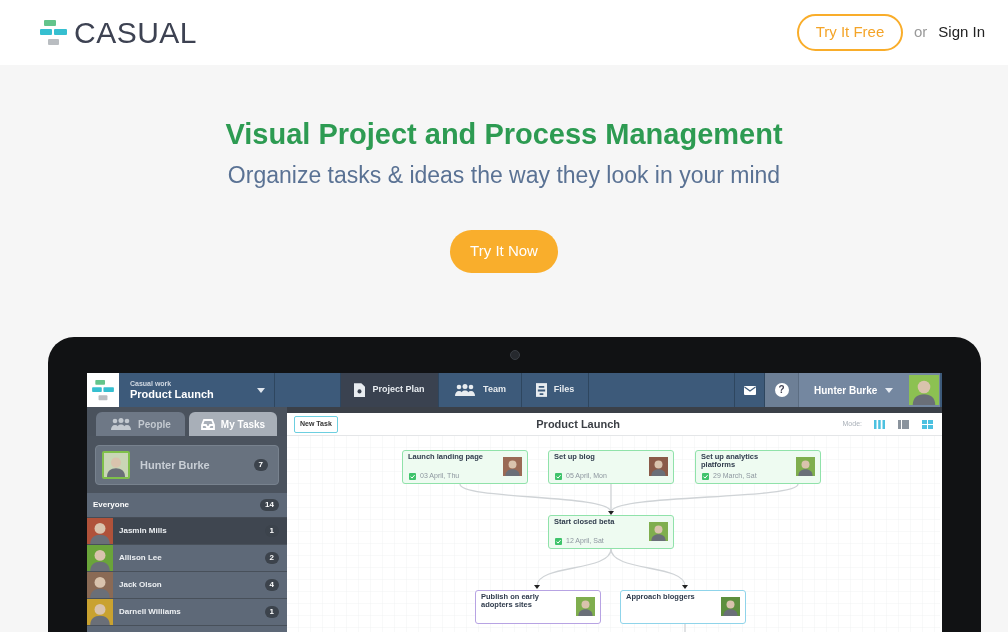 Image resolution: width=1008 pixels, height=632 pixels. Describe the element at coordinates (271, 585) in the screenshot. I see `count-badge: 4` at that location.